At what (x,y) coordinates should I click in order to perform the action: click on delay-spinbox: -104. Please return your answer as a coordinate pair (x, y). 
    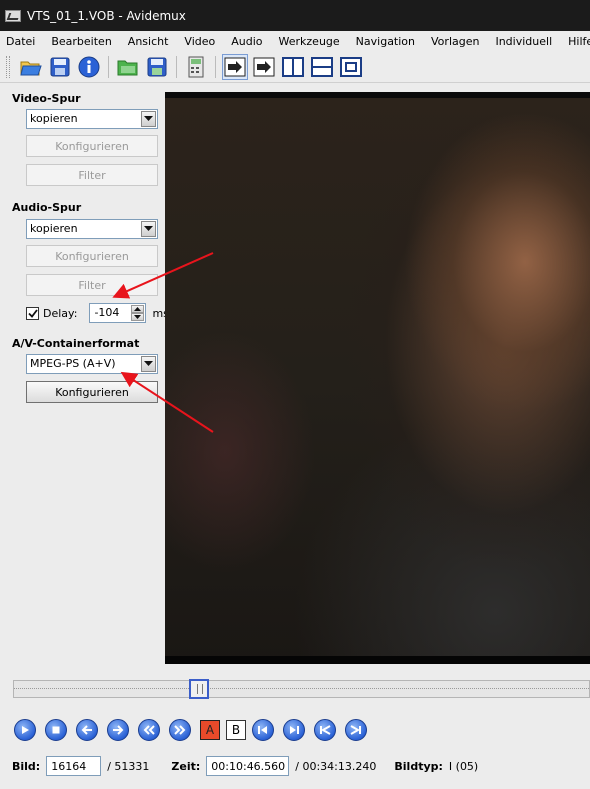
    Looking at the image, I should click on (118, 313).